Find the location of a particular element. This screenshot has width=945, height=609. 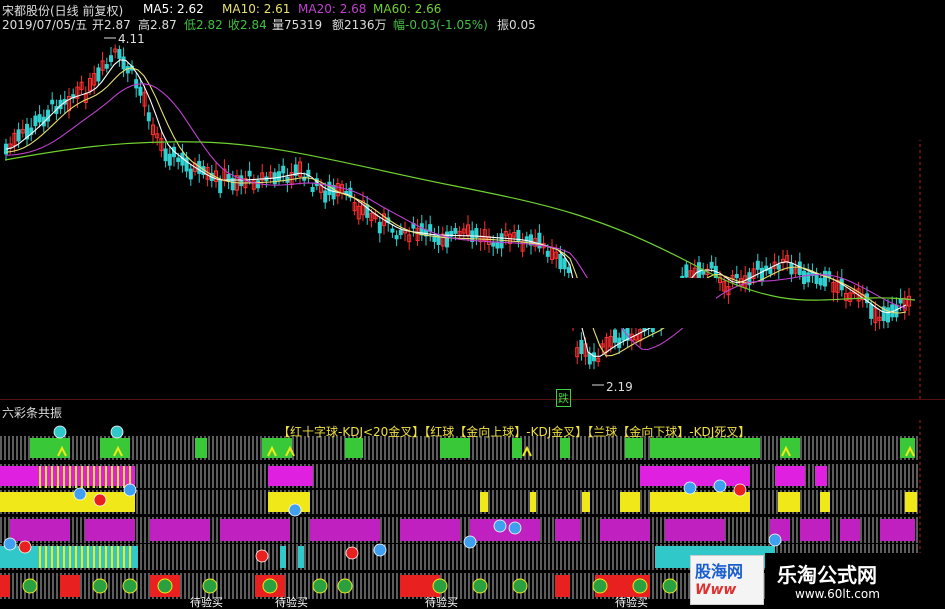

watermark-left: 股海网 Www is located at coordinates (727, 580).